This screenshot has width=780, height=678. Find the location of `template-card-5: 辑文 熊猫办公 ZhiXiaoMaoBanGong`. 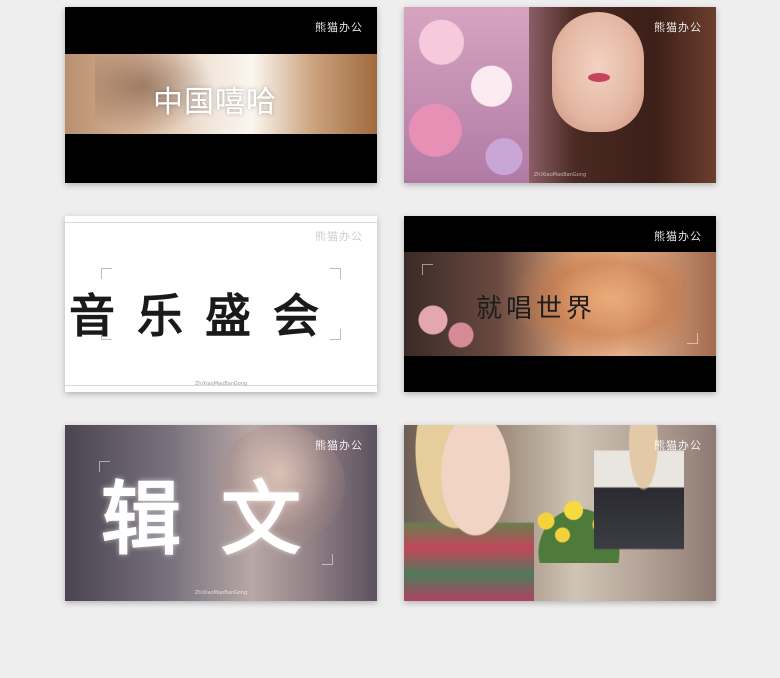

template-card-5: 辑文 熊猫办公 ZhiXiaoMaoBanGong is located at coordinates (221, 513).